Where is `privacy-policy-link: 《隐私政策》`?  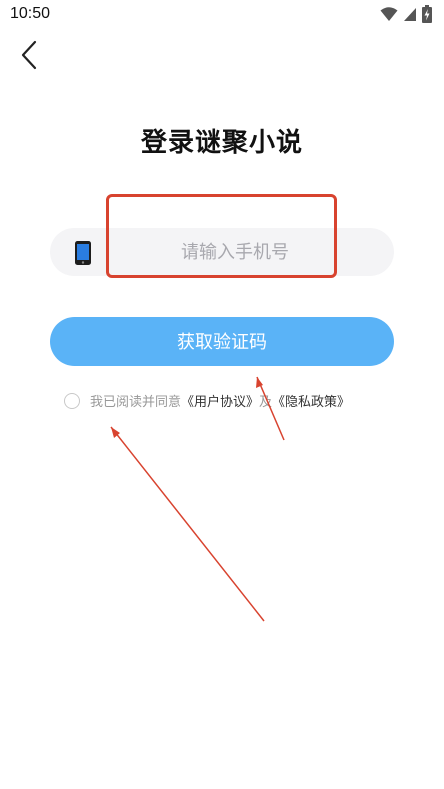 privacy-policy-link: 《隐私政策》 is located at coordinates (311, 400).